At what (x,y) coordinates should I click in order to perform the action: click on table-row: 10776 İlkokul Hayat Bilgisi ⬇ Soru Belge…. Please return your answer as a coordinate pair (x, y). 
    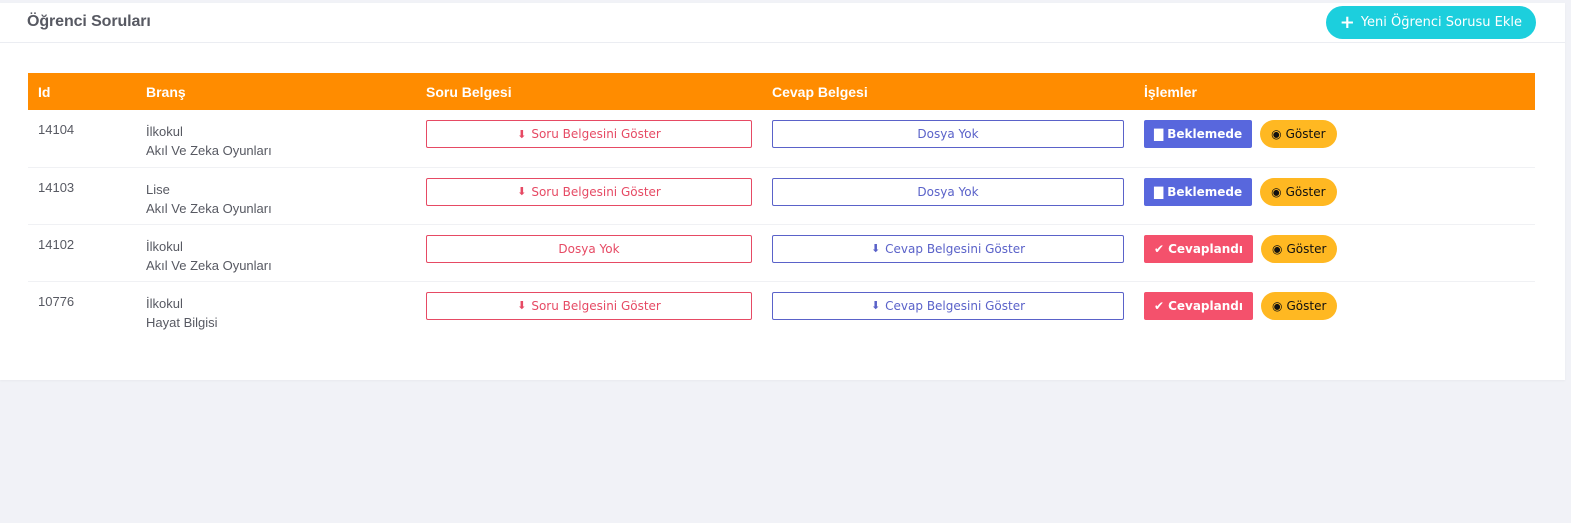
    Looking at the image, I should click on (781, 309).